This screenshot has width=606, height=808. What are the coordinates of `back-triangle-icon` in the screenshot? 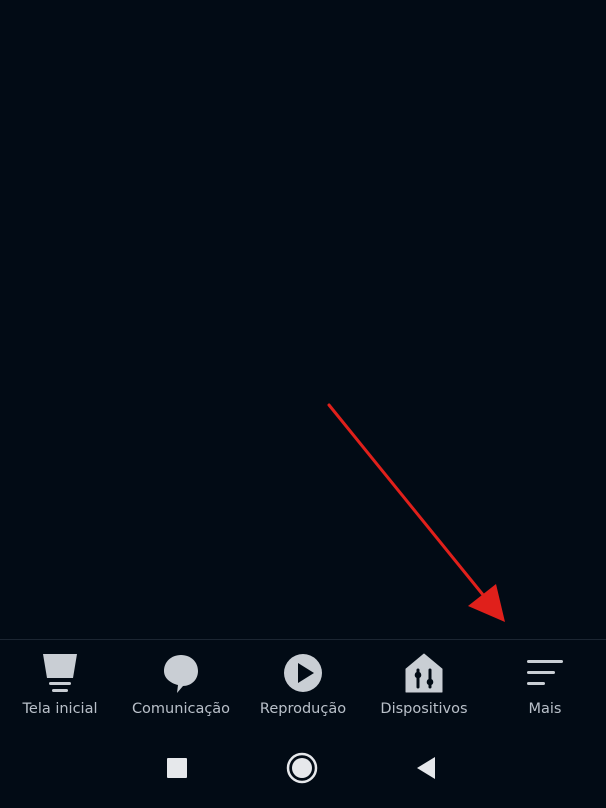 It's located at (426, 768).